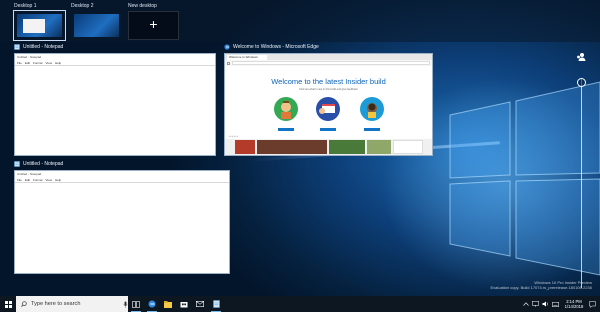  I want to click on desktop-2-thumbnail, so click(96, 25).